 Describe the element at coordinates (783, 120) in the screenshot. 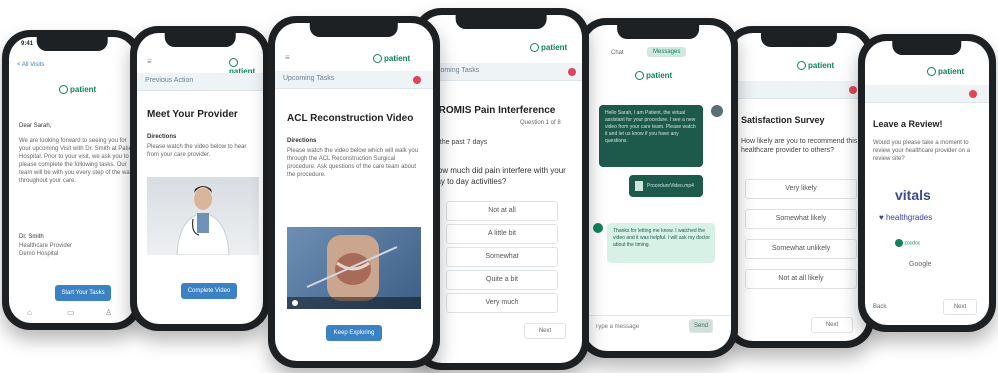

I see `page-title: Satisfaction Survey` at that location.